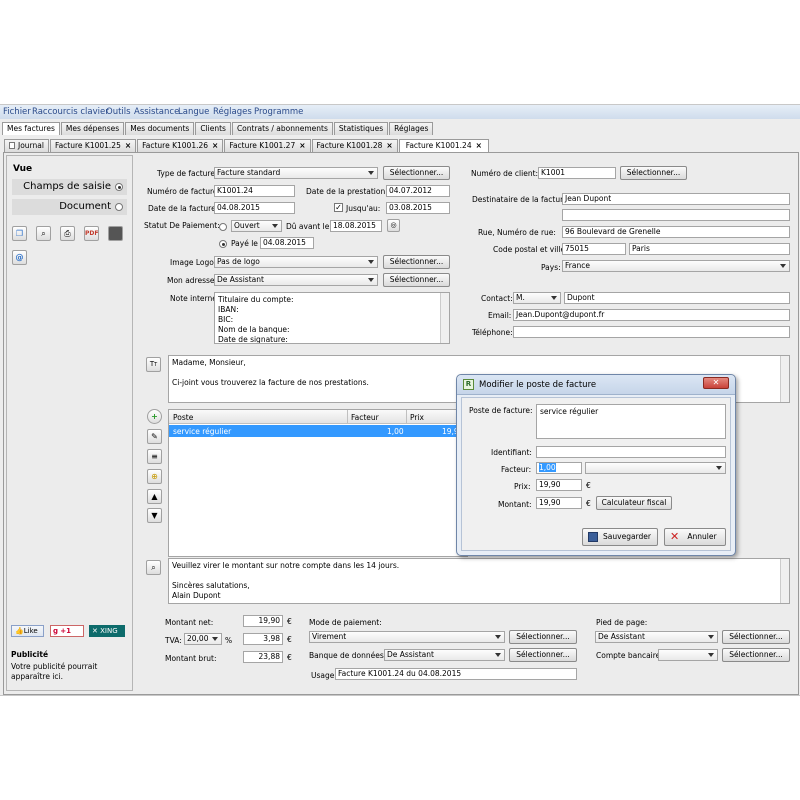 Image resolution: width=800 pixels, height=800 pixels. Describe the element at coordinates (407, 637) in the screenshot. I see `mode-paiement-select: Virement` at that location.